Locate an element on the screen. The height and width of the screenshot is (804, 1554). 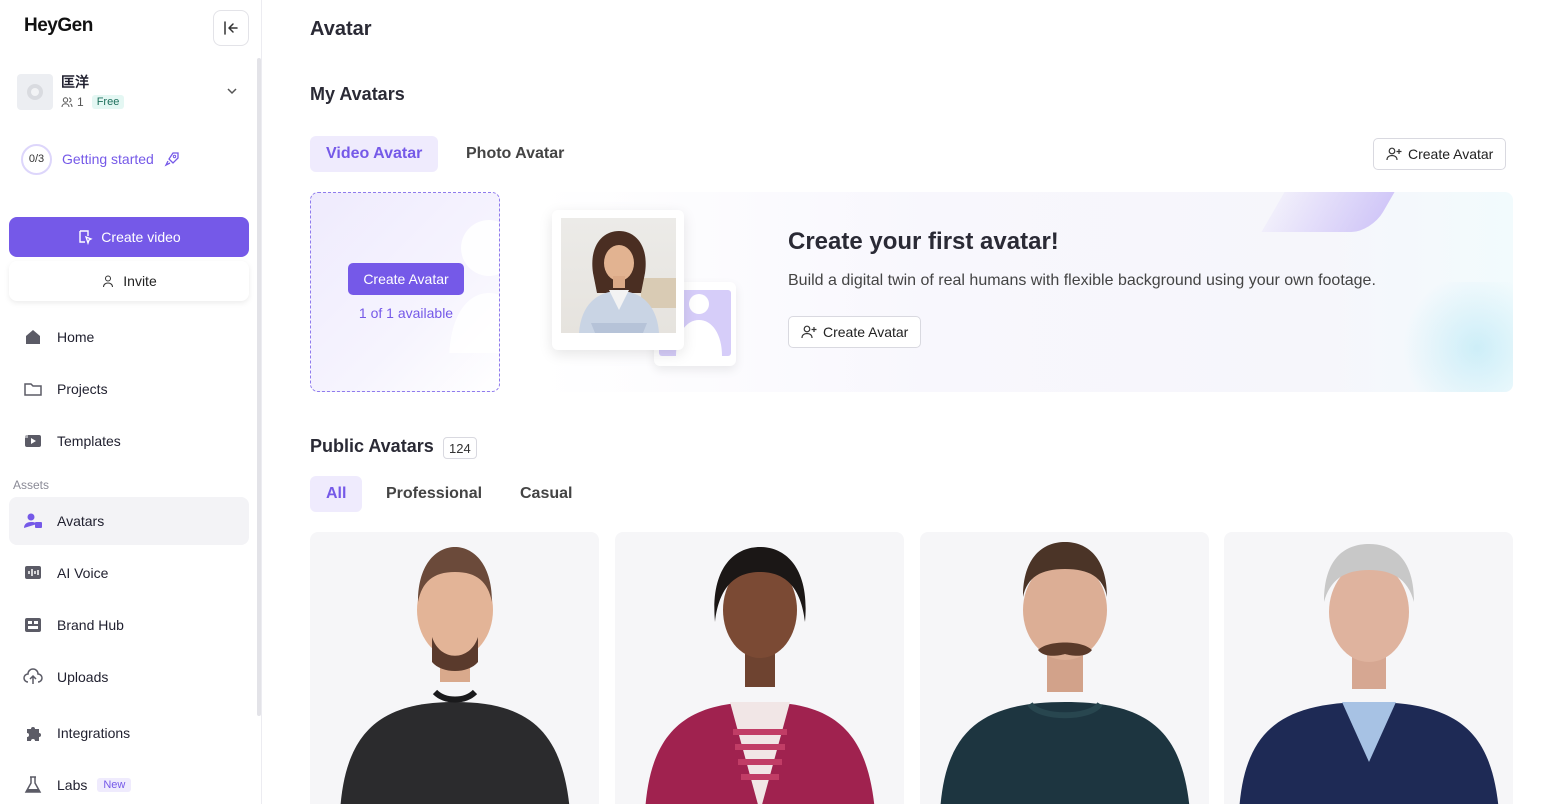
nav-label: Labs is located at coordinates (72, 785).